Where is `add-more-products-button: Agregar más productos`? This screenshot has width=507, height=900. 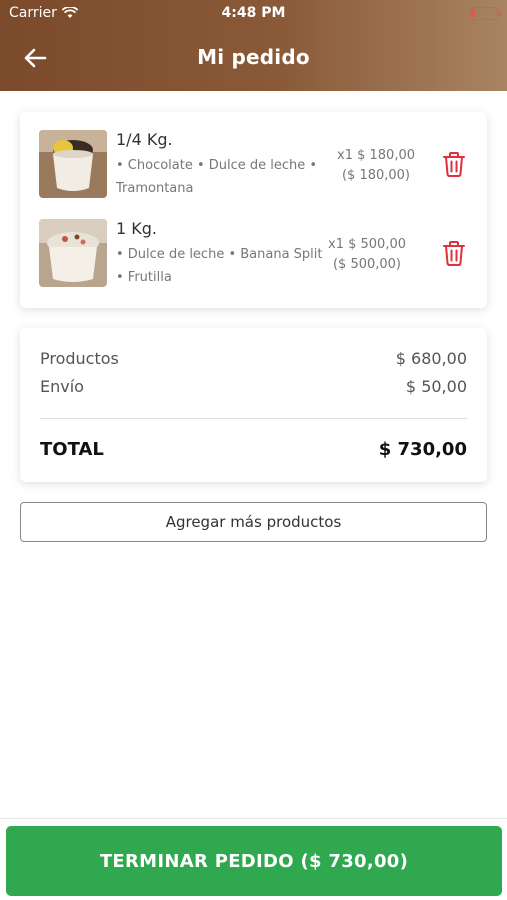
add-more-products-button: Agregar más productos is located at coordinates (253, 522).